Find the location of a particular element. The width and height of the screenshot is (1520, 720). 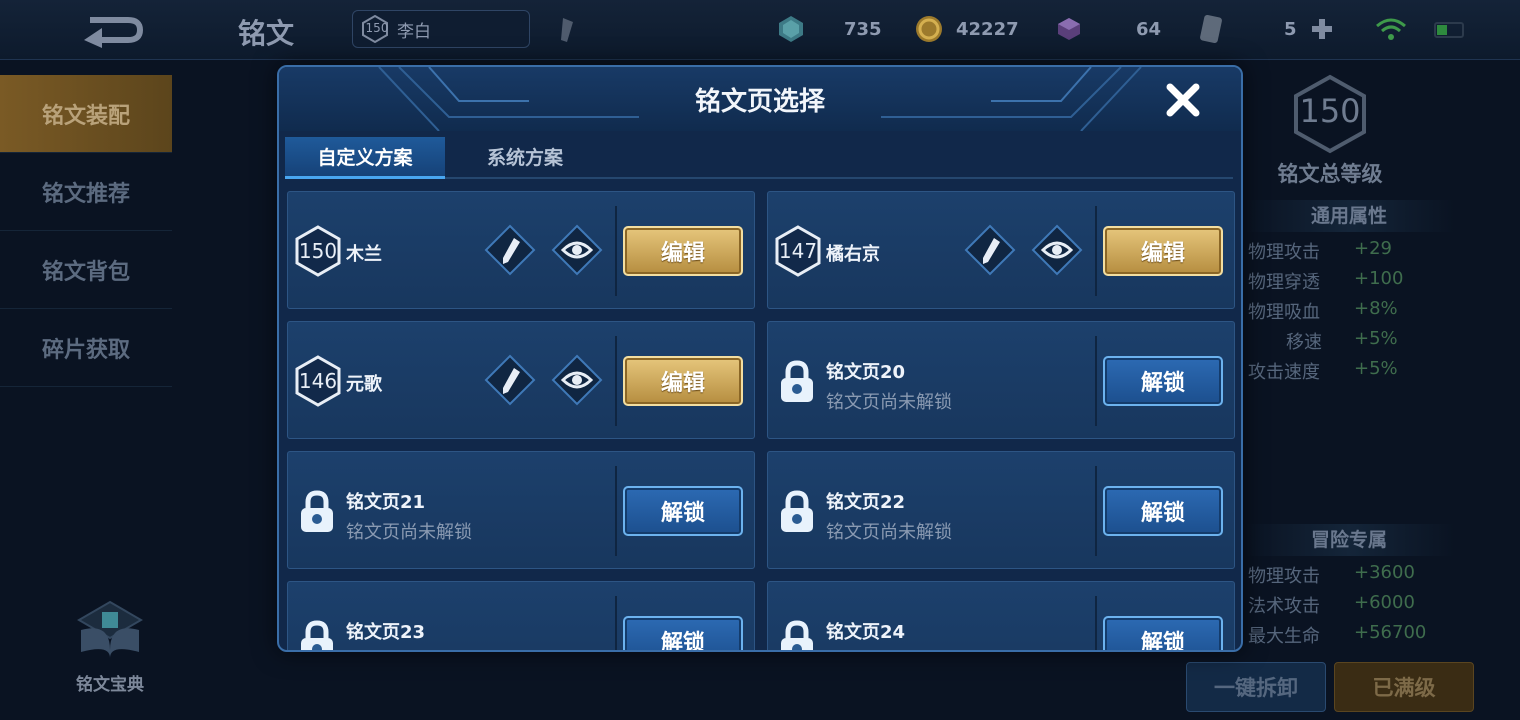

sidebar: 铭文装配 铭文推荐 铭文背包 碎片获取 is located at coordinates (86, 231).